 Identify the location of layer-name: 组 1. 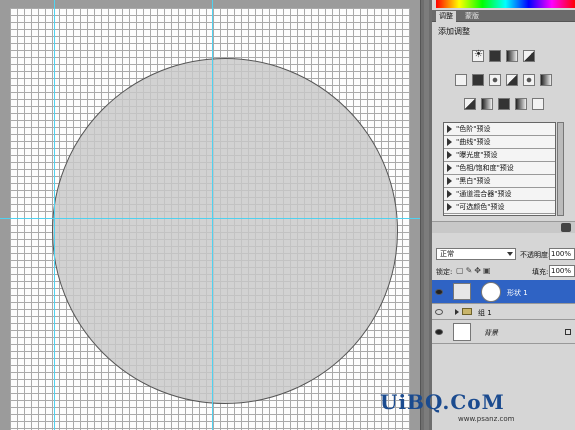
(485, 313).